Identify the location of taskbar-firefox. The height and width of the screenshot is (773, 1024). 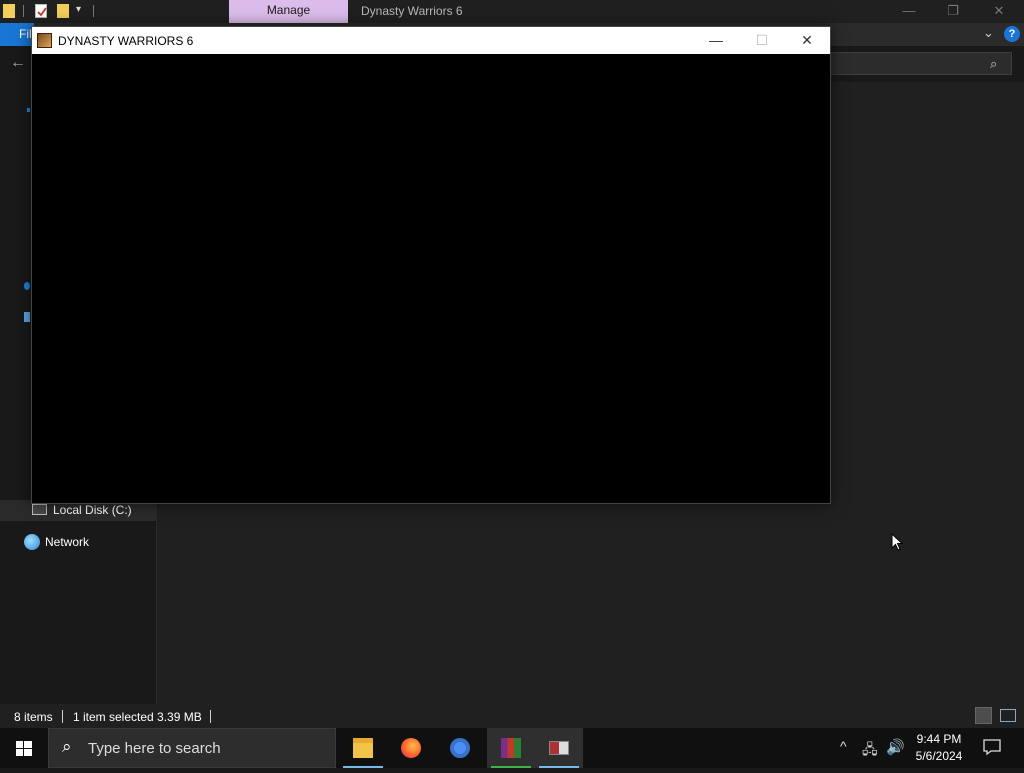
(411, 748).